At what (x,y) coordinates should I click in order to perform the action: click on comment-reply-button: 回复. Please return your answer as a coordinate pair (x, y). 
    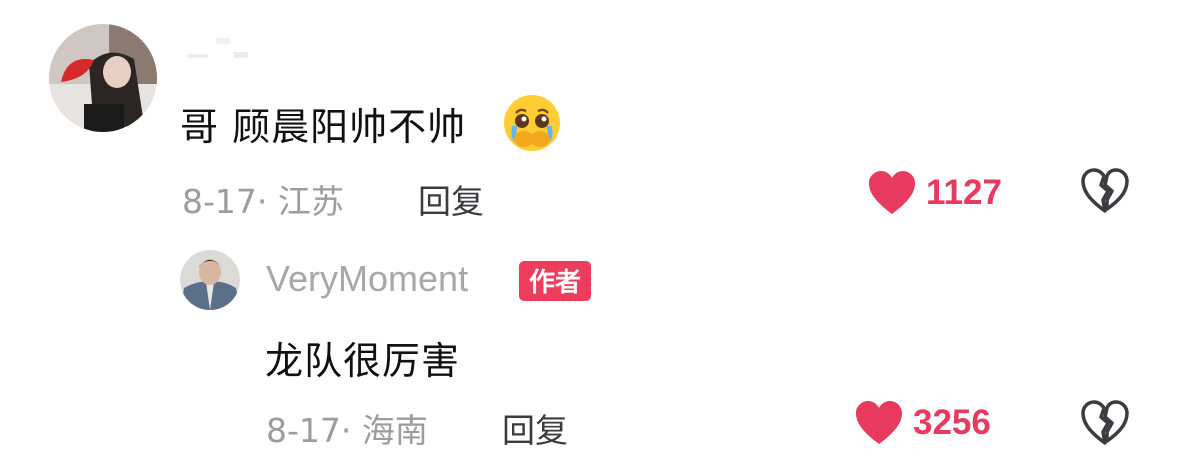
    Looking at the image, I should click on (451, 199).